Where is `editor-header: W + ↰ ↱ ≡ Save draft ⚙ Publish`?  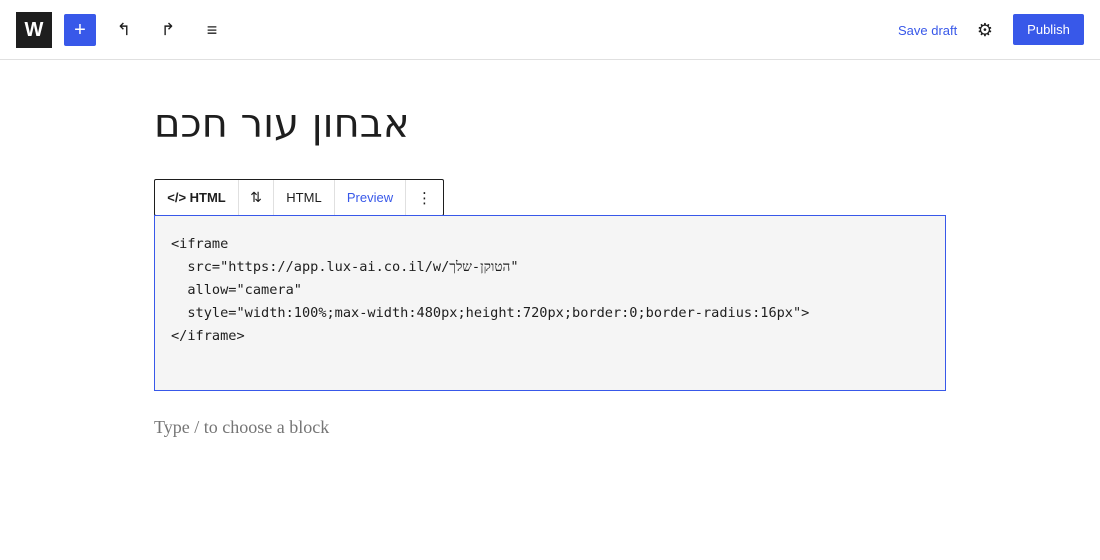
editor-header: W + ↰ ↱ ≡ Save draft ⚙ Publish is located at coordinates (550, 30).